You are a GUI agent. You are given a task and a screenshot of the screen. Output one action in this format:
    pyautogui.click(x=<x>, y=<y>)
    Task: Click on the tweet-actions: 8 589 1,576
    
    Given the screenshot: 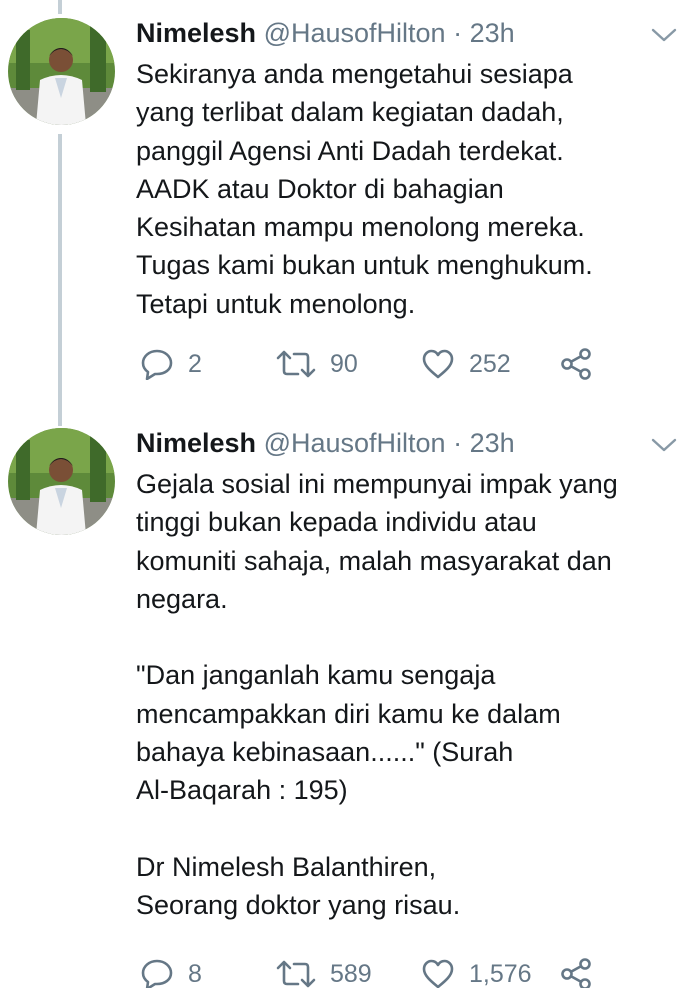 What is the action you would take?
    pyautogui.click(x=340, y=971)
    